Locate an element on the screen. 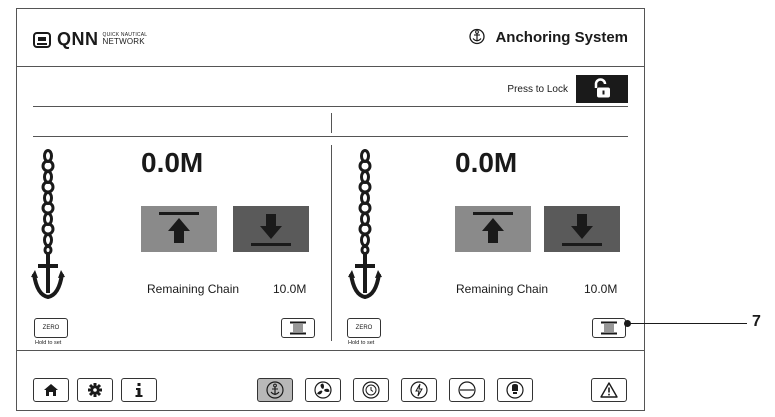 The image size is (775, 417). home-icon is located at coordinates (51, 390).